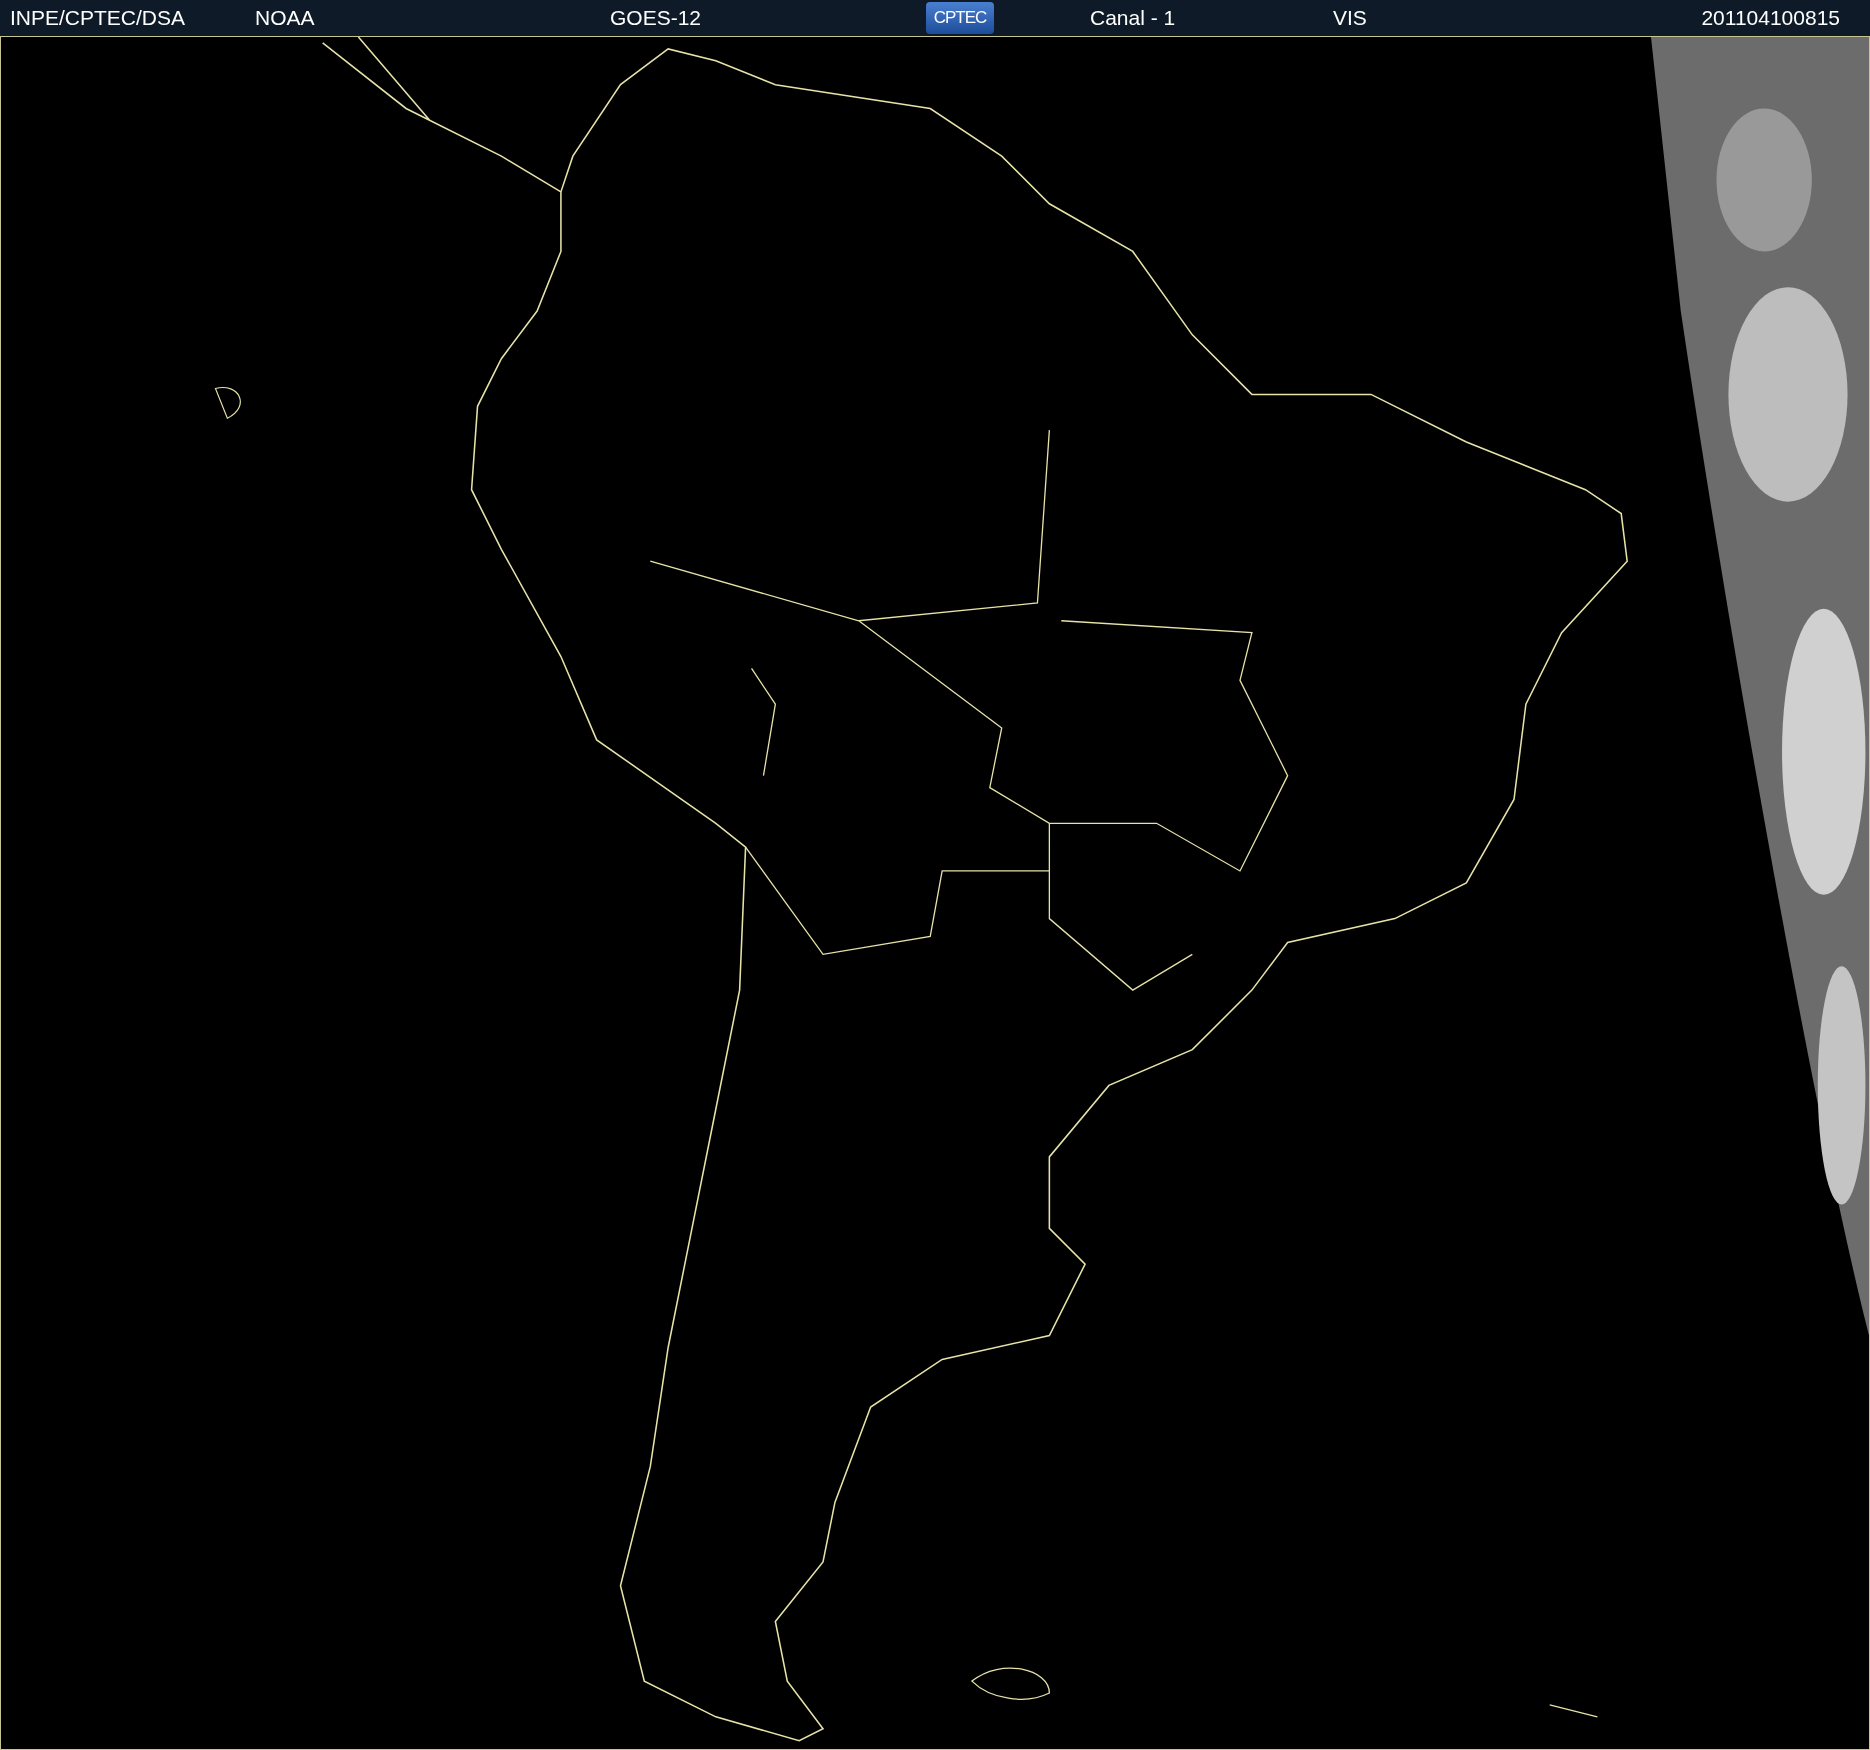  I want to click on satellite-label: GOES-12, so click(656, 18).